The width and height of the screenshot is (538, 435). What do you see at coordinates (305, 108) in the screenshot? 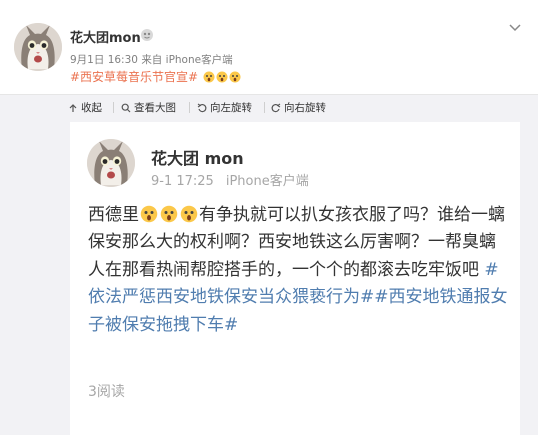
I see `rotate-right-label: 向右旋转` at bounding box center [305, 108].